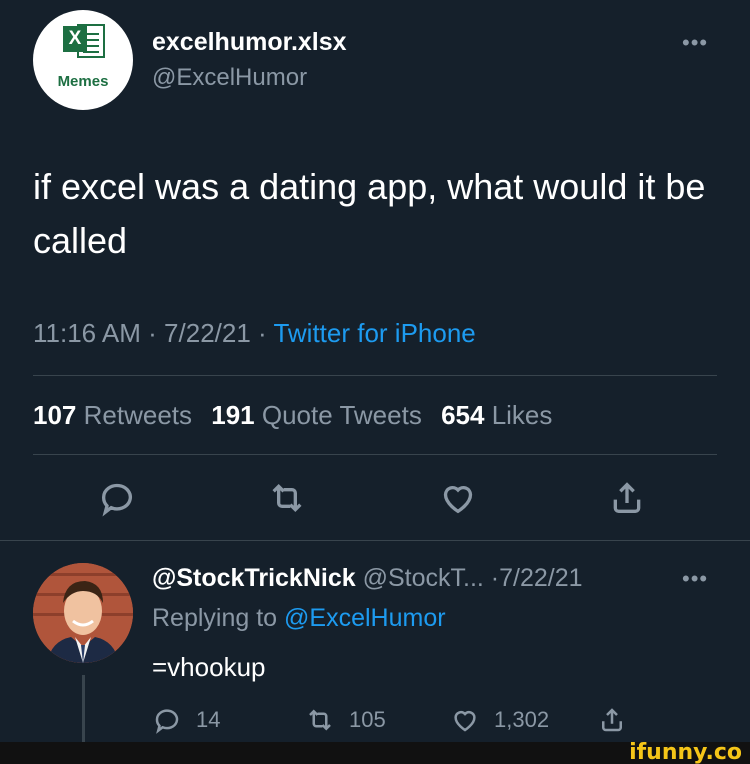  What do you see at coordinates (254, 578) in the screenshot?
I see `reply-display-name: @StockTrickNick` at bounding box center [254, 578].